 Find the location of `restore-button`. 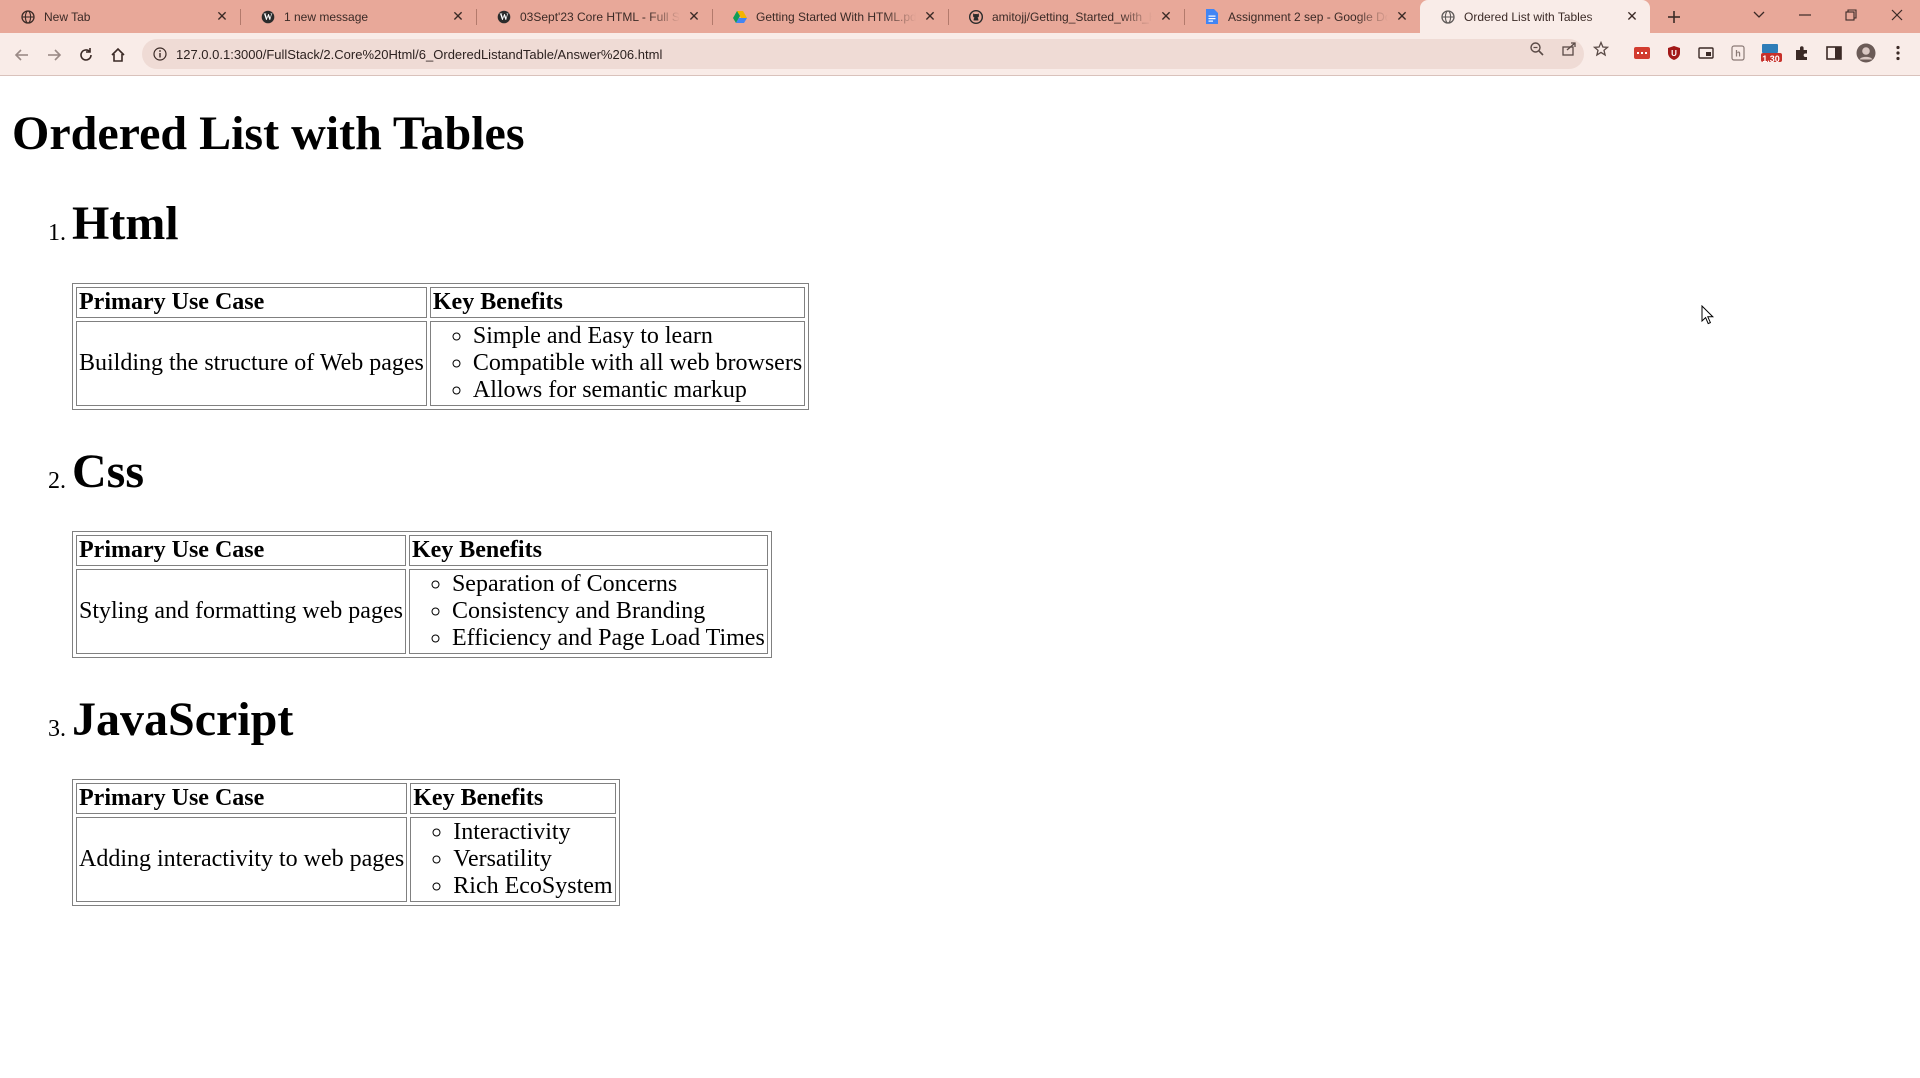

restore-button is located at coordinates (1851, 15).